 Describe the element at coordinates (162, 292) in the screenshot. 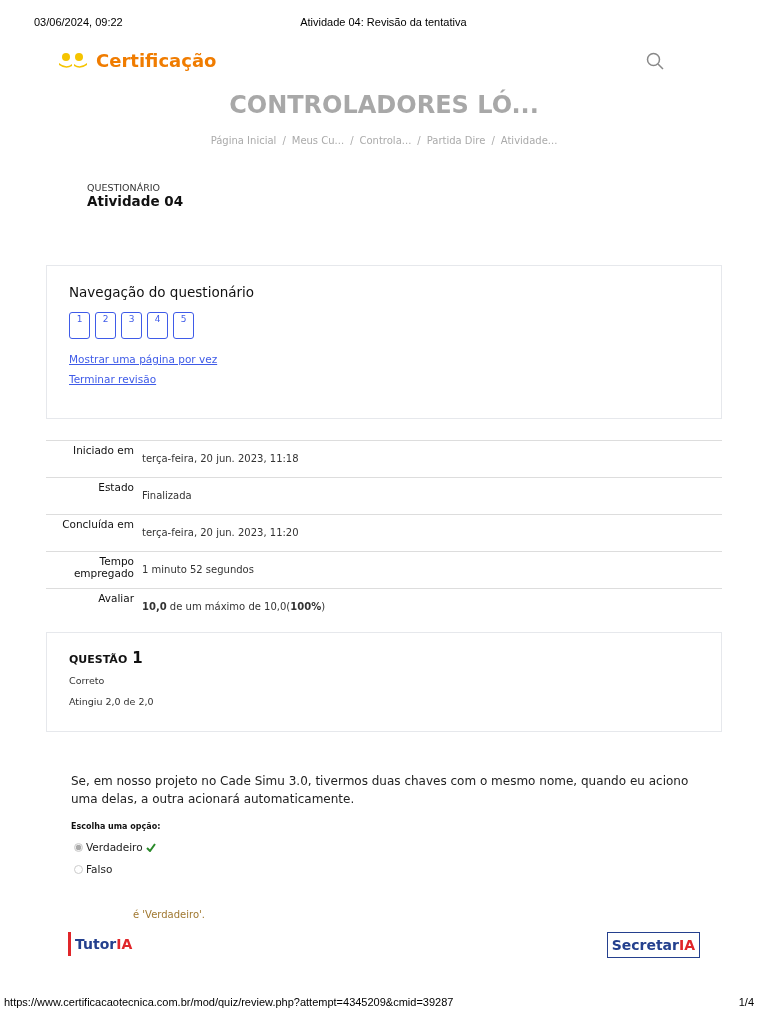

I see `navigation-title: Navegação do questionário` at that location.